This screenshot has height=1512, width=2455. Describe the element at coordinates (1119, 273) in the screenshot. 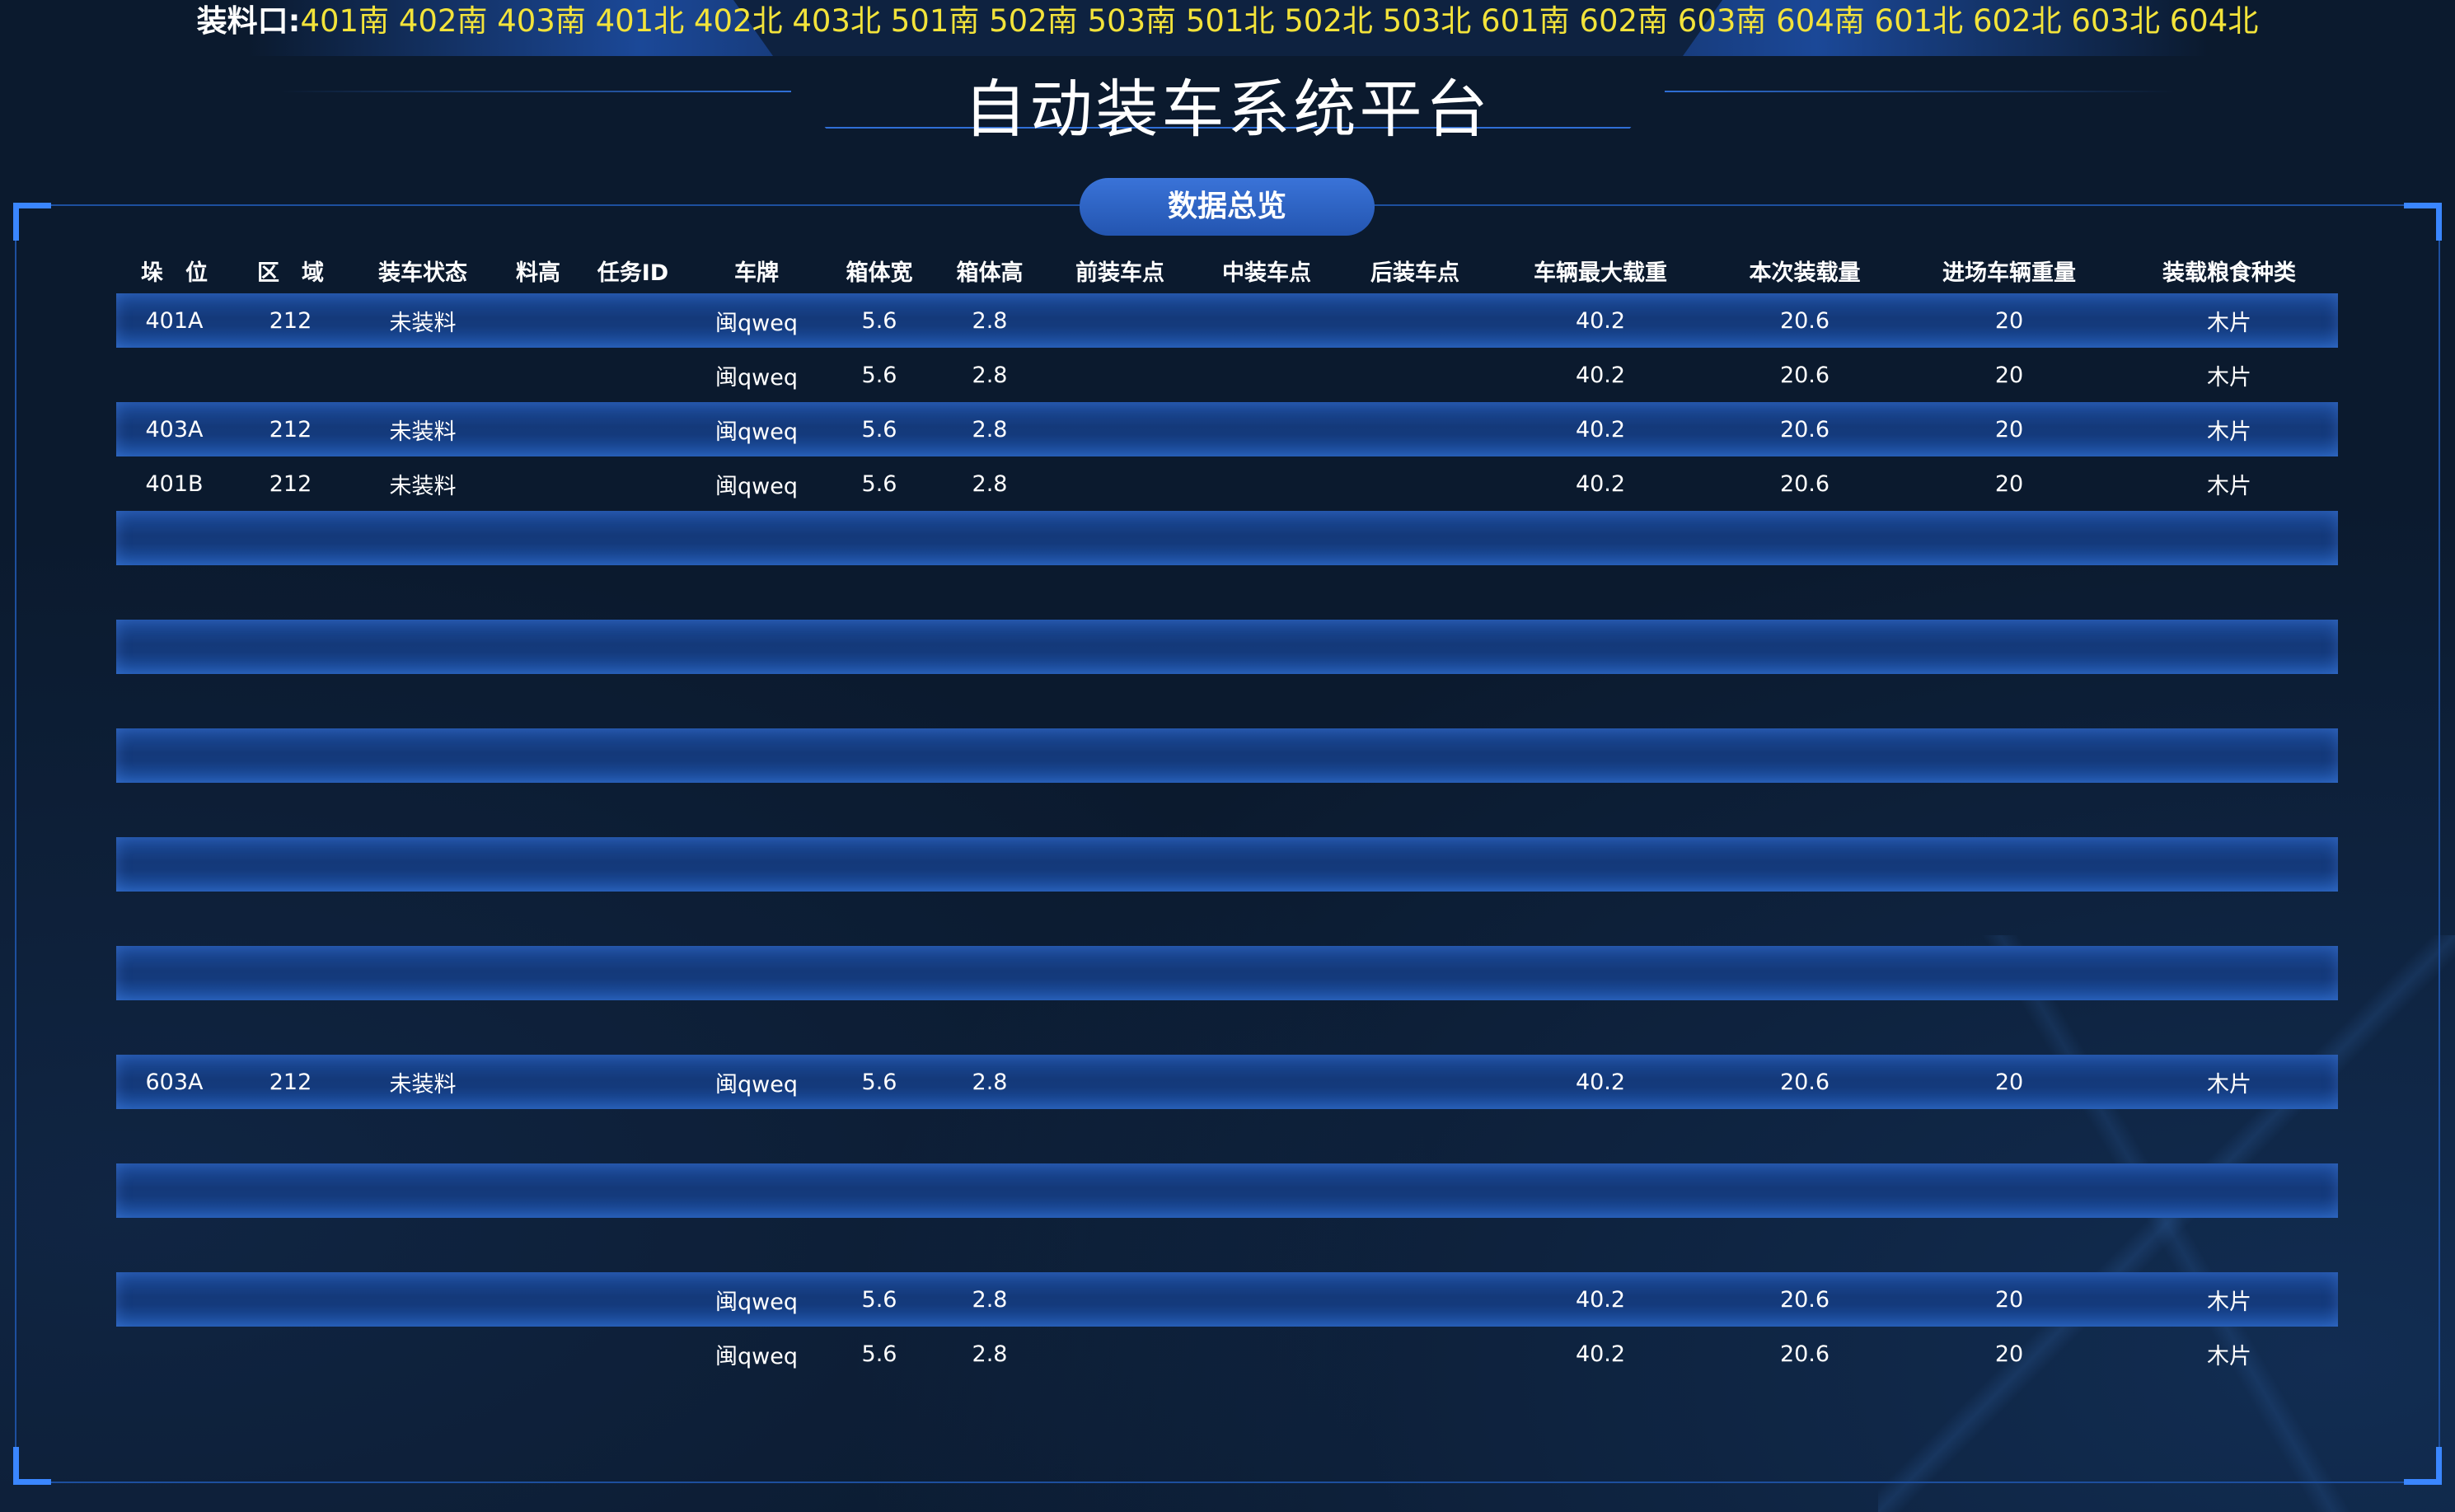

I see `column-header: 前装车点` at that location.